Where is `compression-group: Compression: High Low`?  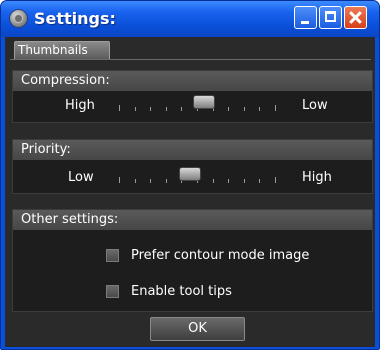 compression-group: Compression: High Low is located at coordinates (192, 96).